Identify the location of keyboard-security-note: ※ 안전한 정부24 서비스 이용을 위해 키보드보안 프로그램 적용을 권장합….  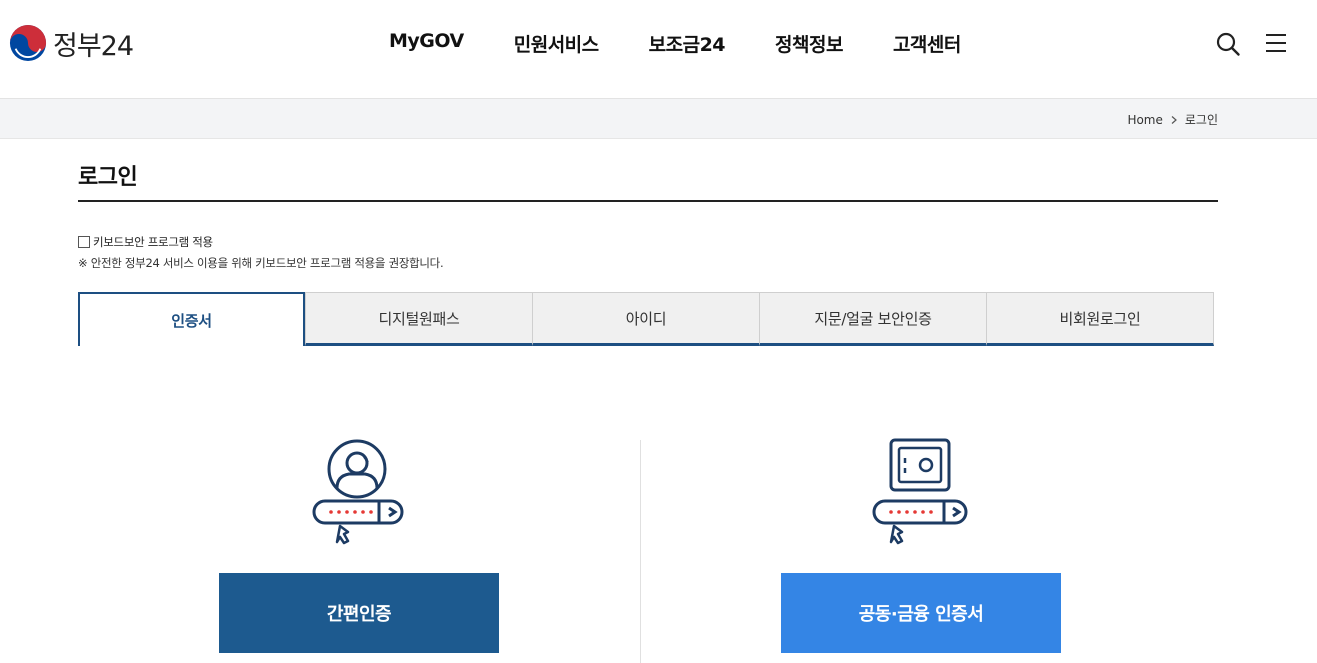
(261, 263).